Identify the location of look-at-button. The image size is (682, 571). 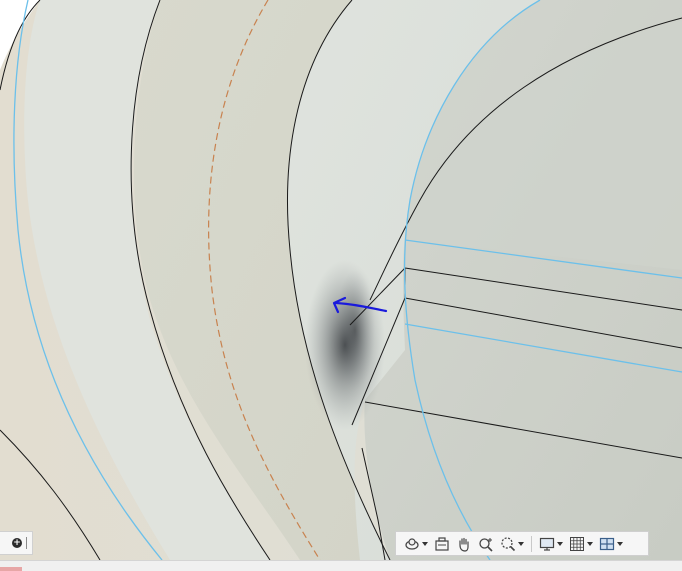
(442, 543).